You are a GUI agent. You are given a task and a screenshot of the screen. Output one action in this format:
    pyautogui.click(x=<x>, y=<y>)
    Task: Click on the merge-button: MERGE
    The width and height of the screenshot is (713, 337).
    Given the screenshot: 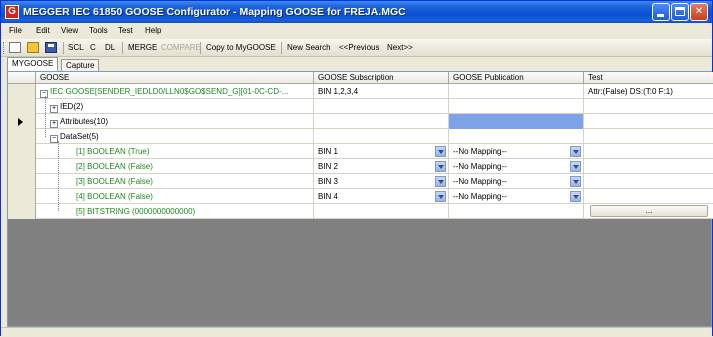 What is the action you would take?
    pyautogui.click(x=142, y=47)
    